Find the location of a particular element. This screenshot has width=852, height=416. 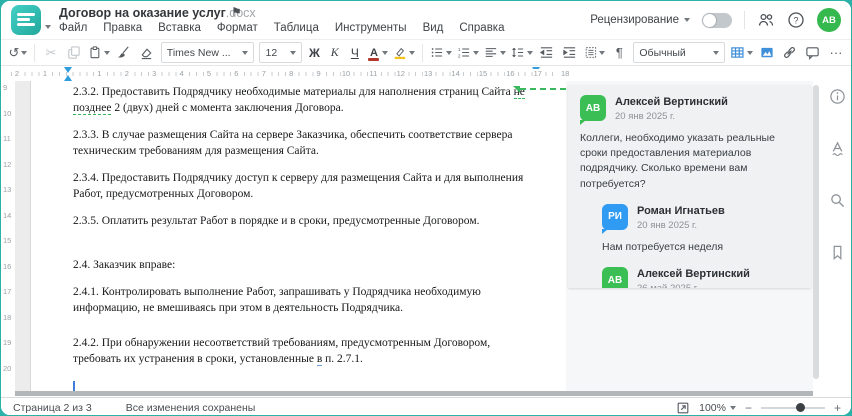

font-color-button: А is located at coordinates (378, 53).